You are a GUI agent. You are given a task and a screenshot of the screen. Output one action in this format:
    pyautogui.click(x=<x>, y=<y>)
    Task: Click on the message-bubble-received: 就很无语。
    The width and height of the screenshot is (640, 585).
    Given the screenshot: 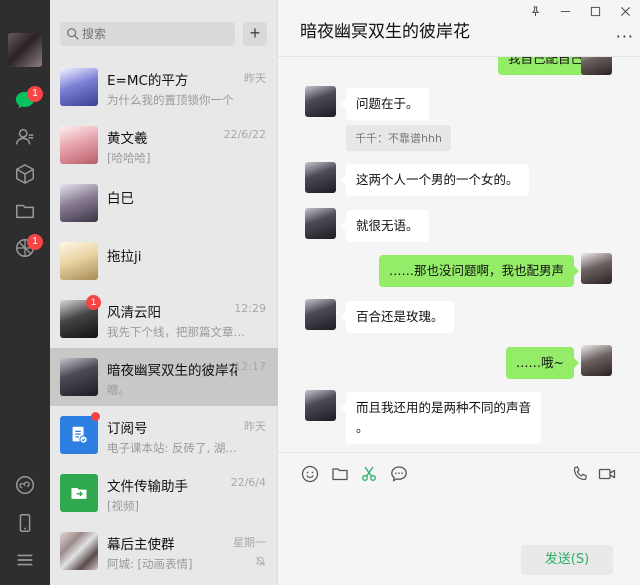 What is the action you would take?
    pyautogui.click(x=385, y=226)
    